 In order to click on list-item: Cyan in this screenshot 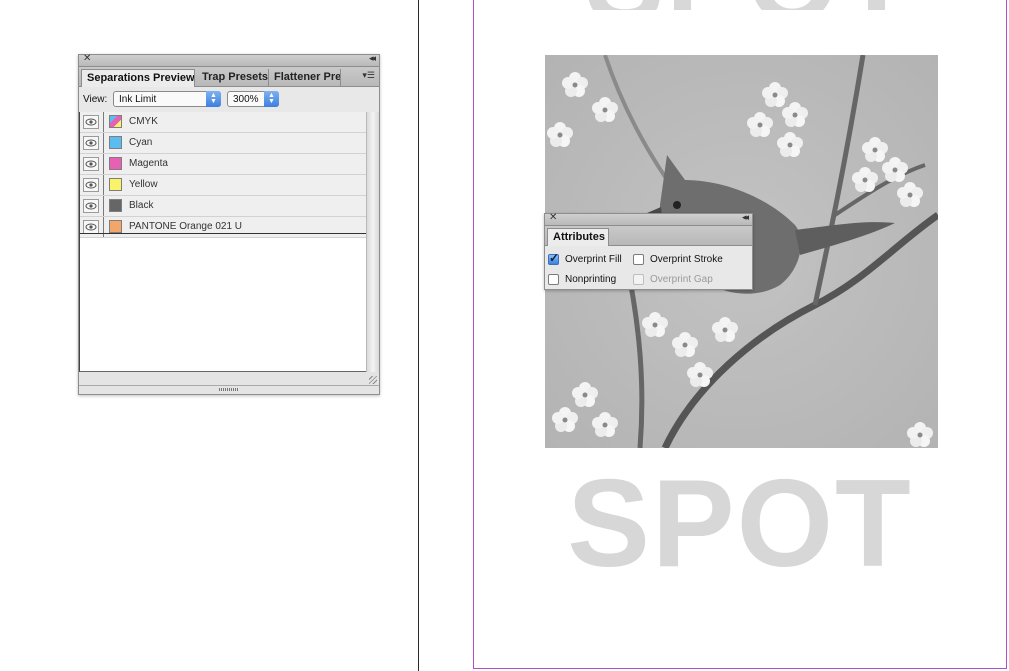, I will do `click(223, 143)`.